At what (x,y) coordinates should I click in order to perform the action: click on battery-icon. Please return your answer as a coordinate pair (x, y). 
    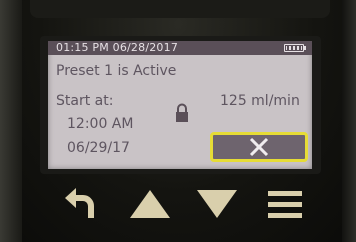
    Looking at the image, I should click on (295, 48).